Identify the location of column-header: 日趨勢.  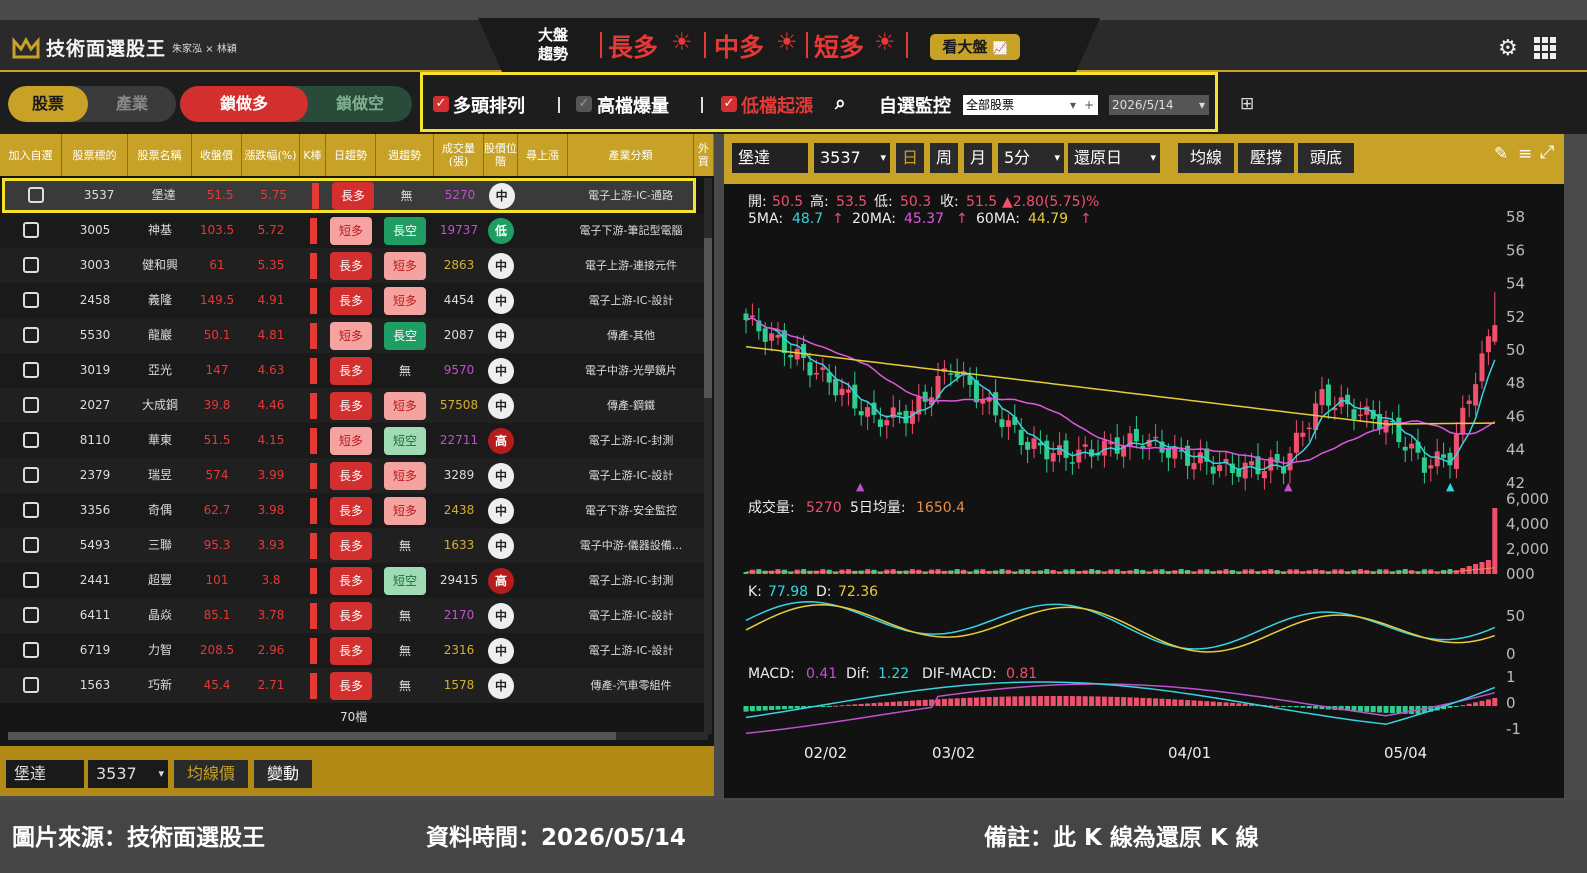
(351, 155).